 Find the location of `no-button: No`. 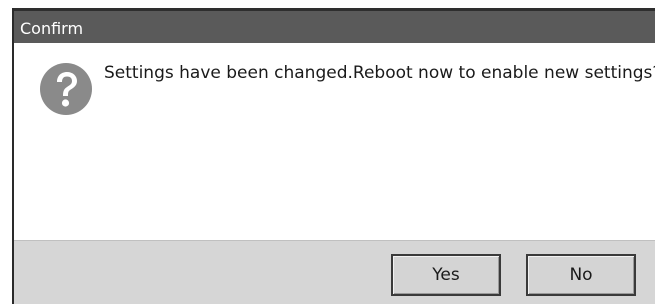

no-button: No is located at coordinates (581, 275).